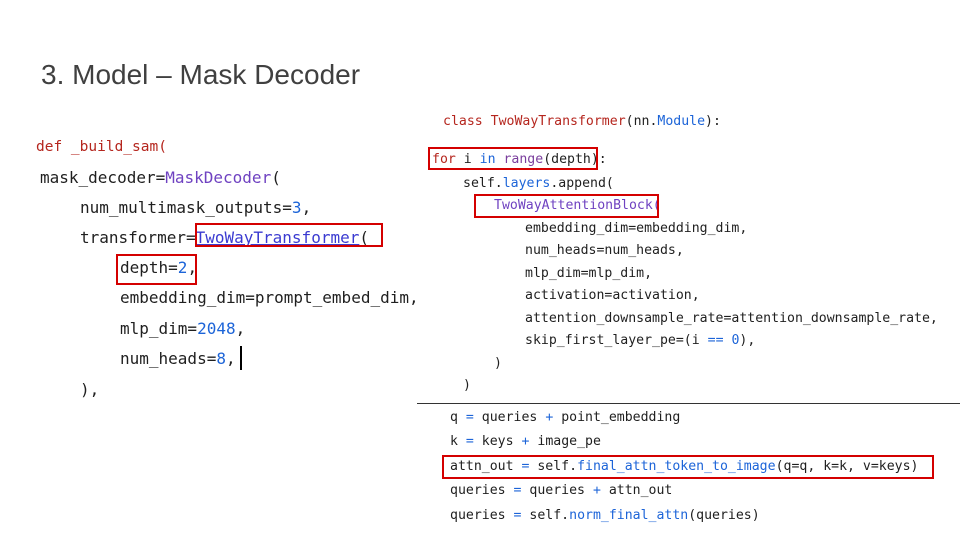 Image resolution: width=960 pixels, height=540 pixels. I want to click on left-code-line-3: num_multimask_outputs=3,, so click(195, 207).